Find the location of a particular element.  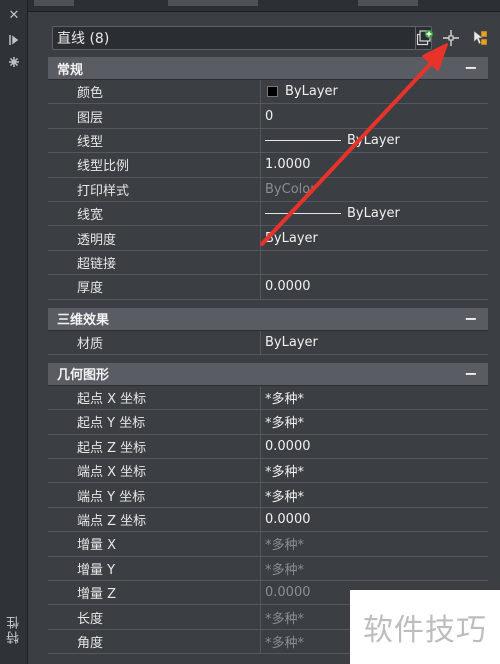

property-name: 透明度 is located at coordinates (164, 238).